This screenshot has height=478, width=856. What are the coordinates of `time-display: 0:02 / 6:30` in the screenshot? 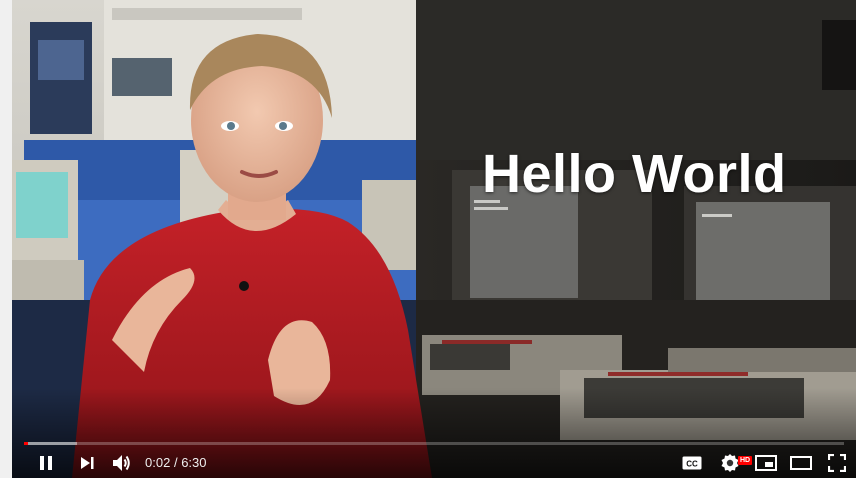 It's located at (176, 462).